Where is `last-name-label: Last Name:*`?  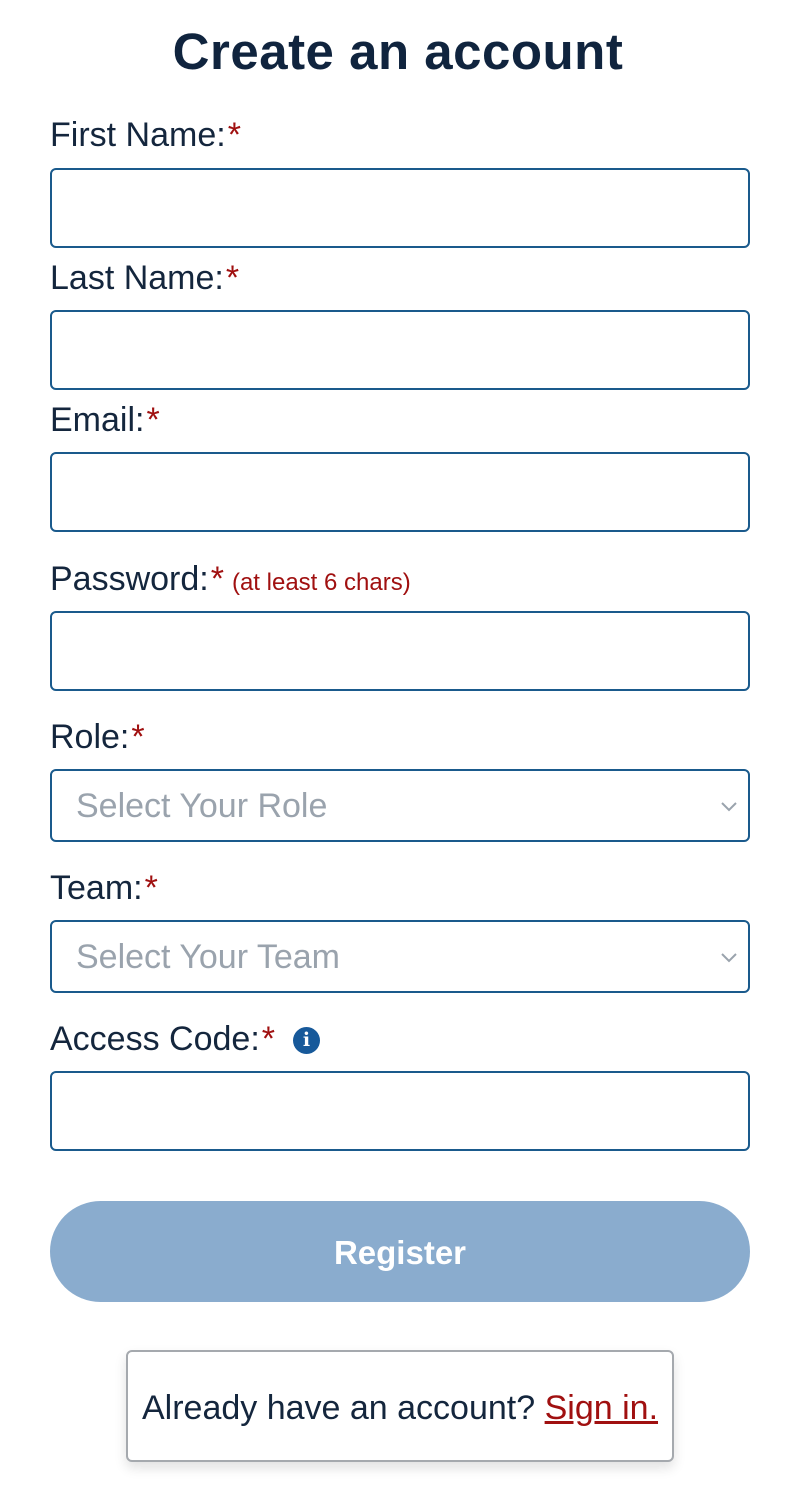 last-name-label: Last Name:* is located at coordinates (144, 278).